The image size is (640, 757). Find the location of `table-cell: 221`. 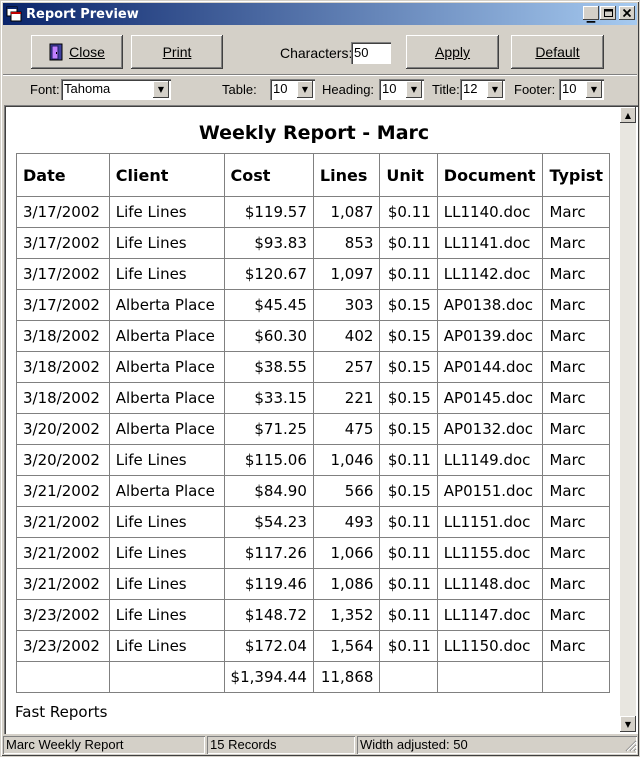

table-cell: 221 is located at coordinates (346, 398).